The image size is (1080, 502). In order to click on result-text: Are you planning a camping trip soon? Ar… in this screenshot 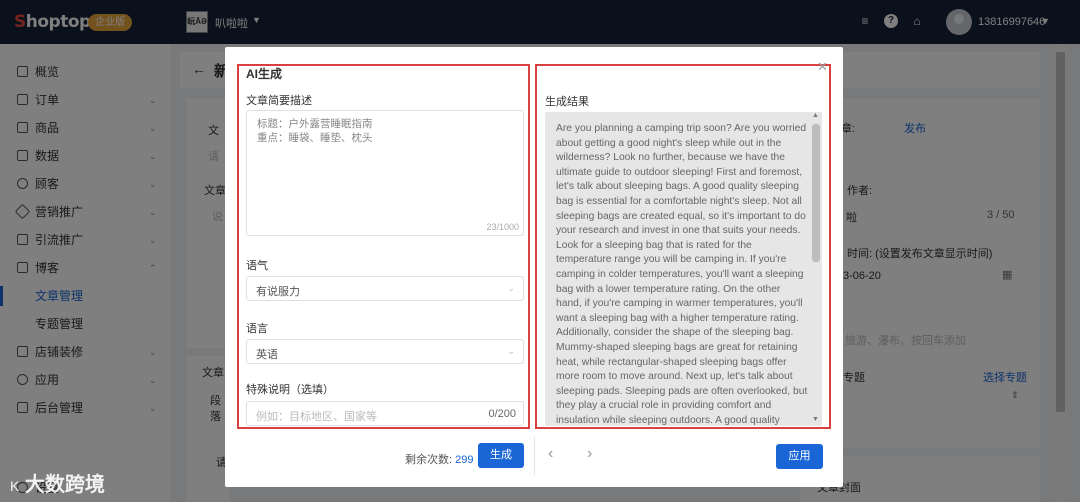, I will do `click(682, 274)`.